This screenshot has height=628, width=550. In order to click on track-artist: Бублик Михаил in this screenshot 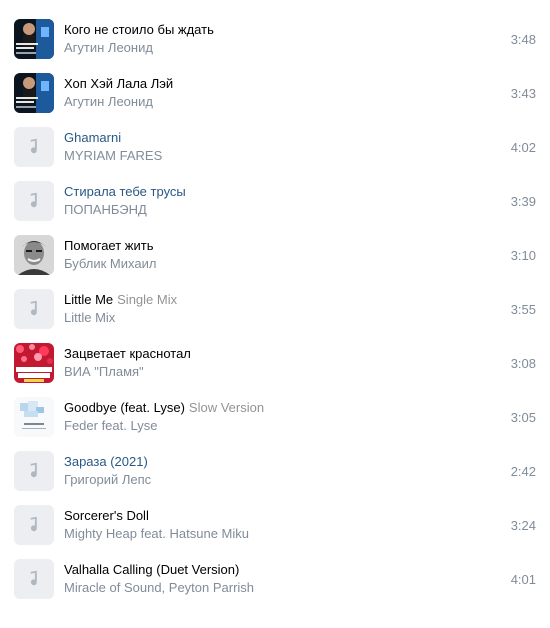, I will do `click(110, 264)`.